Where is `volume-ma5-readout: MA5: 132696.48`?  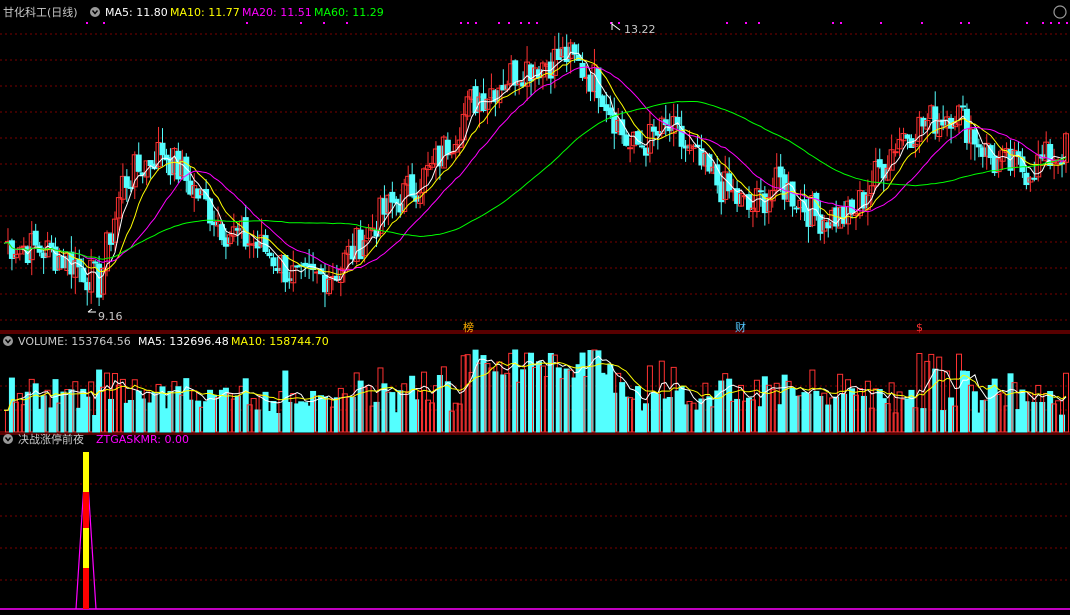
volume-ma5-readout: MA5: 132696.48 is located at coordinates (183, 341).